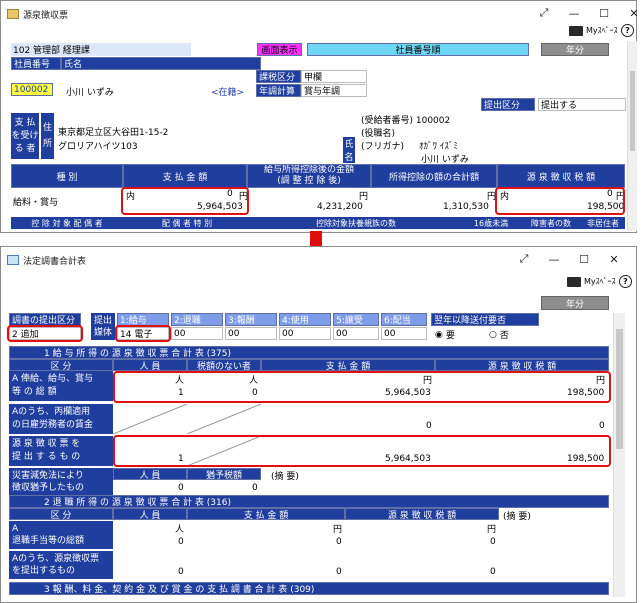 The image size is (643, 603). I want to click on emp-no-label: 社員番号, so click(36, 63).